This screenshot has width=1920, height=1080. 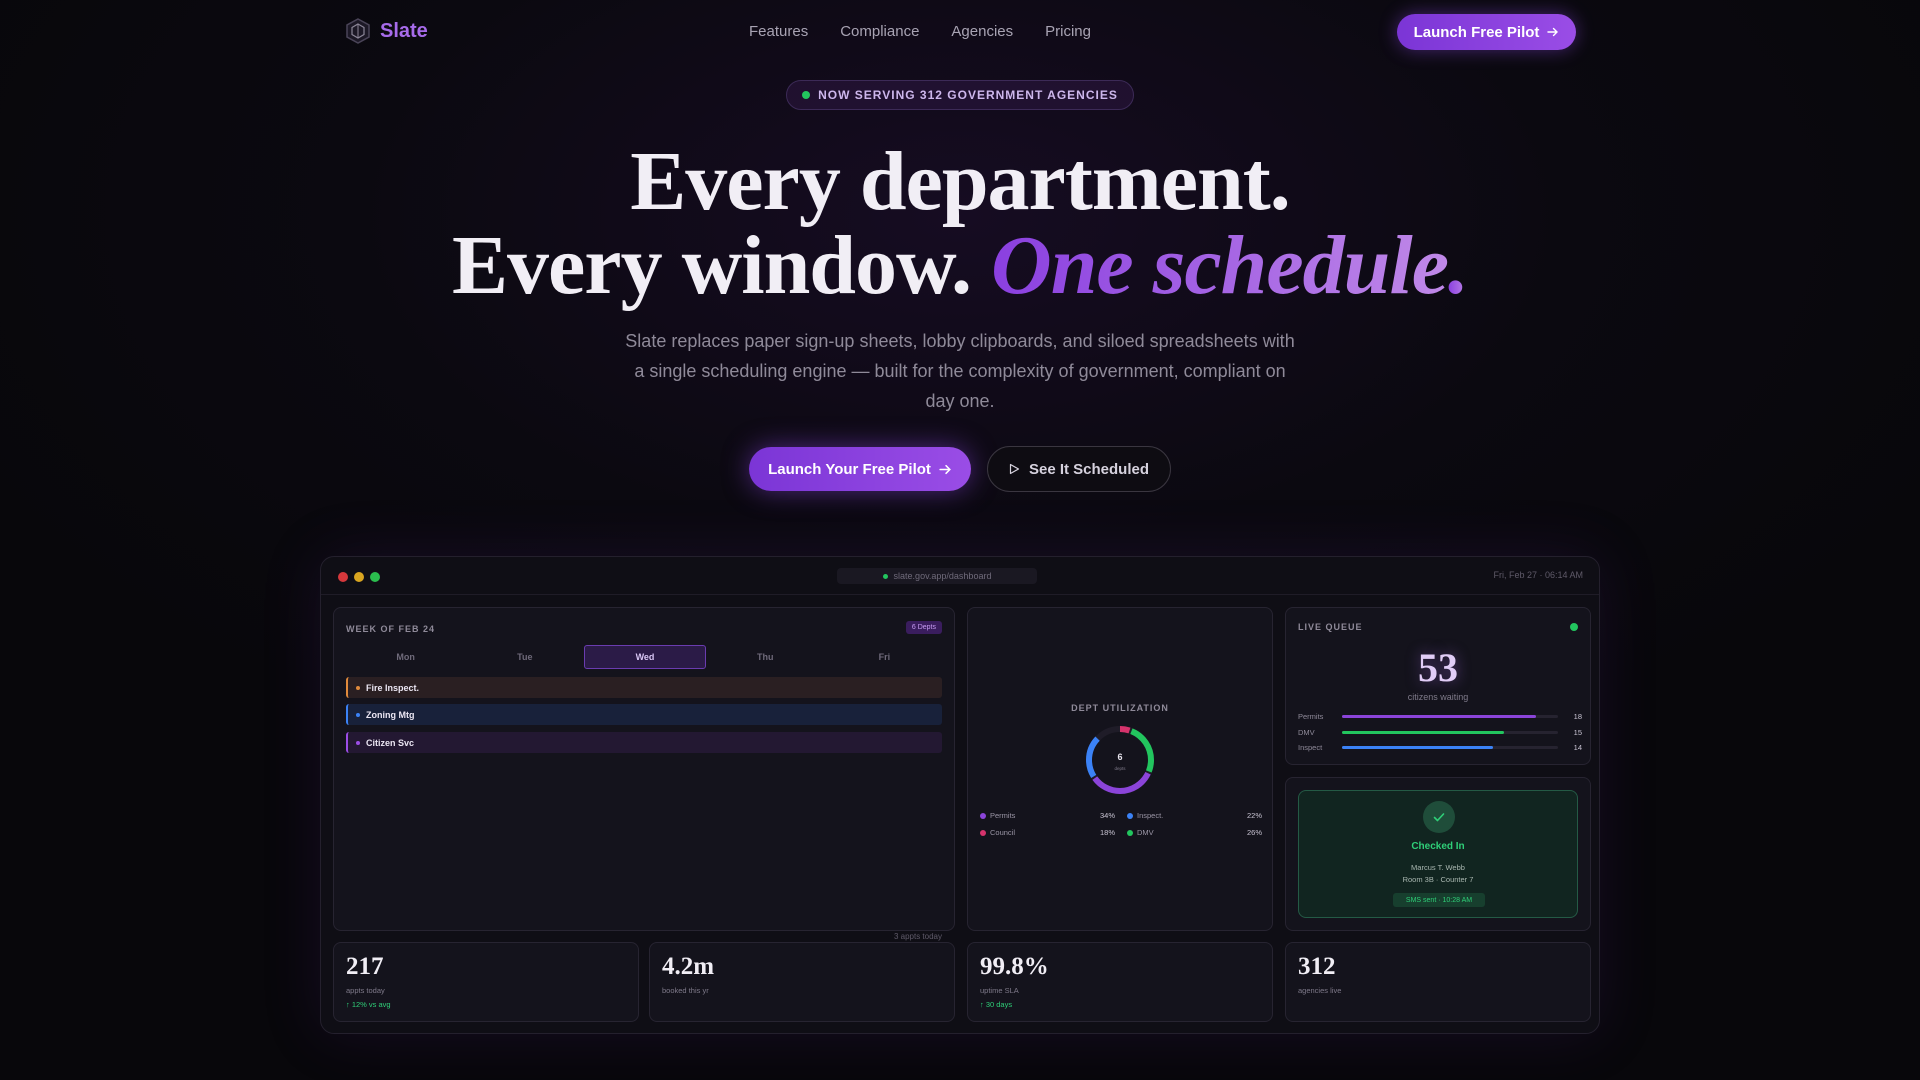 What do you see at coordinates (999, 990) in the screenshot?
I see `stat-label: uptime SLA` at bounding box center [999, 990].